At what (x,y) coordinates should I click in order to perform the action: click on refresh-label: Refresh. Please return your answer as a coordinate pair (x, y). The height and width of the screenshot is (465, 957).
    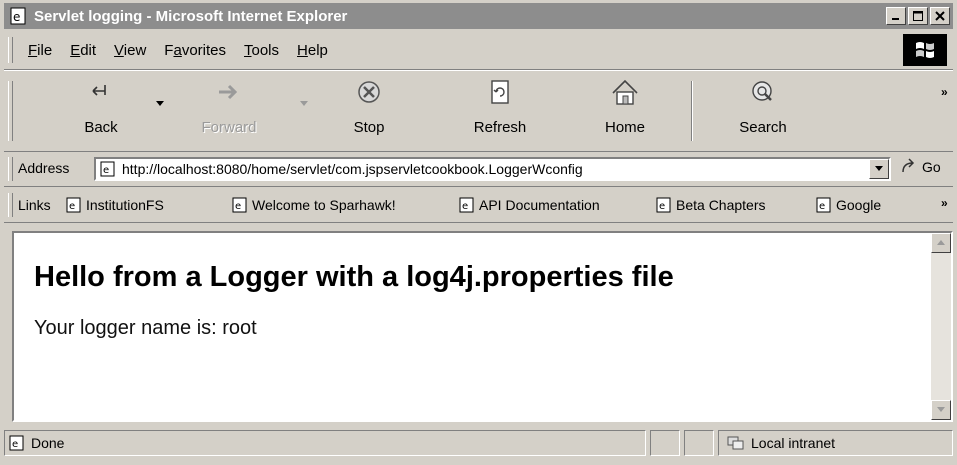
    Looking at the image, I should click on (500, 127).